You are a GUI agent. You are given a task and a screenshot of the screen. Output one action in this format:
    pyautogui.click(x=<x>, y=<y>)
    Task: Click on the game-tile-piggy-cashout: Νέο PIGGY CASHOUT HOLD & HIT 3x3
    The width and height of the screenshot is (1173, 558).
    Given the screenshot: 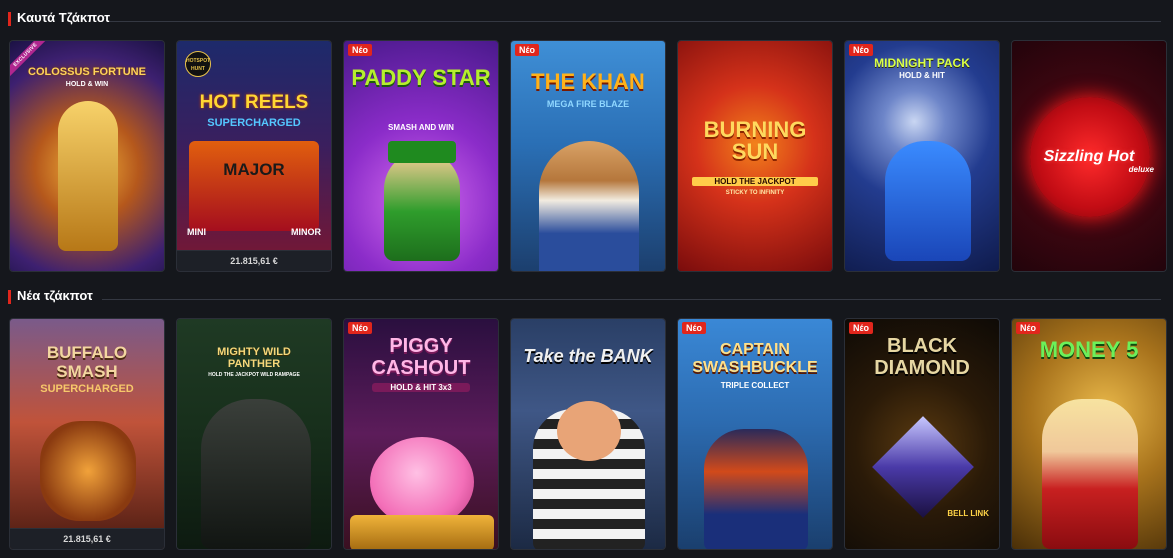 What is the action you would take?
    pyautogui.click(x=421, y=434)
    